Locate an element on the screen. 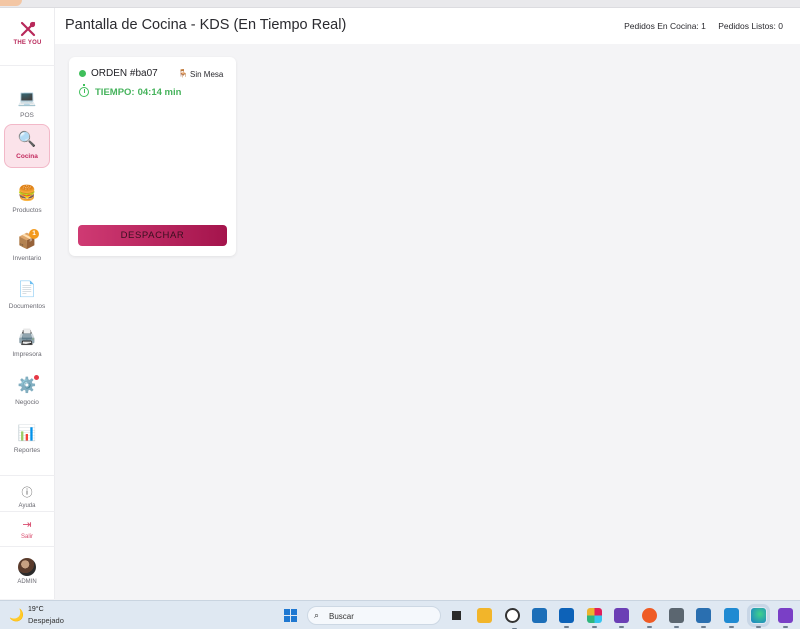 This screenshot has height=629, width=800. sidebar-item-inventario: 📦 1 Inventario is located at coordinates (27, 249).